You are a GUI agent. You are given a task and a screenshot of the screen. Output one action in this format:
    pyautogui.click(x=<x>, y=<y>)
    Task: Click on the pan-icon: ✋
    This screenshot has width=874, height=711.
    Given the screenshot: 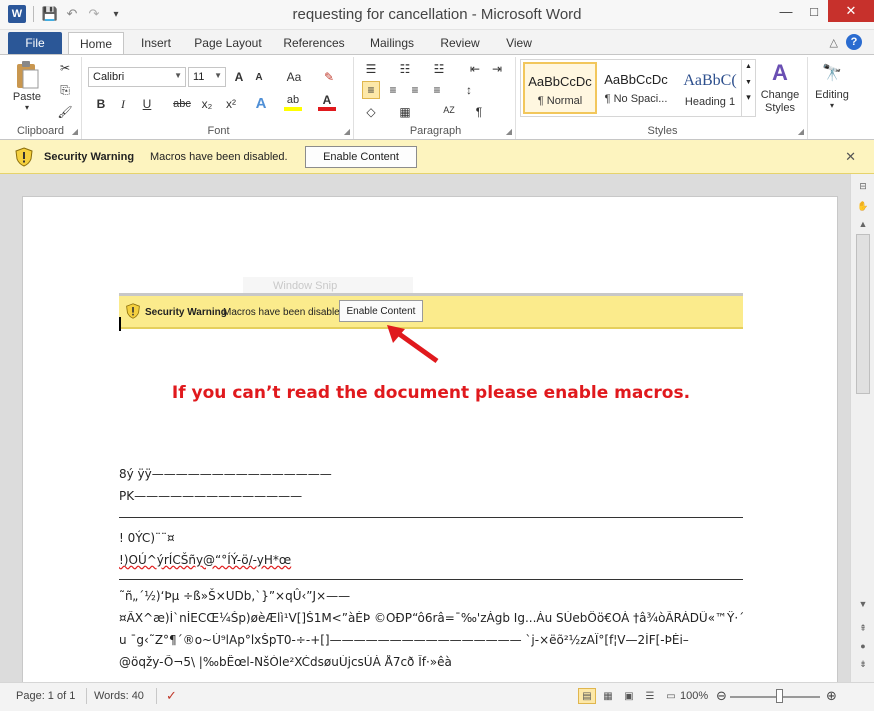 What is the action you would take?
    pyautogui.click(x=863, y=206)
    